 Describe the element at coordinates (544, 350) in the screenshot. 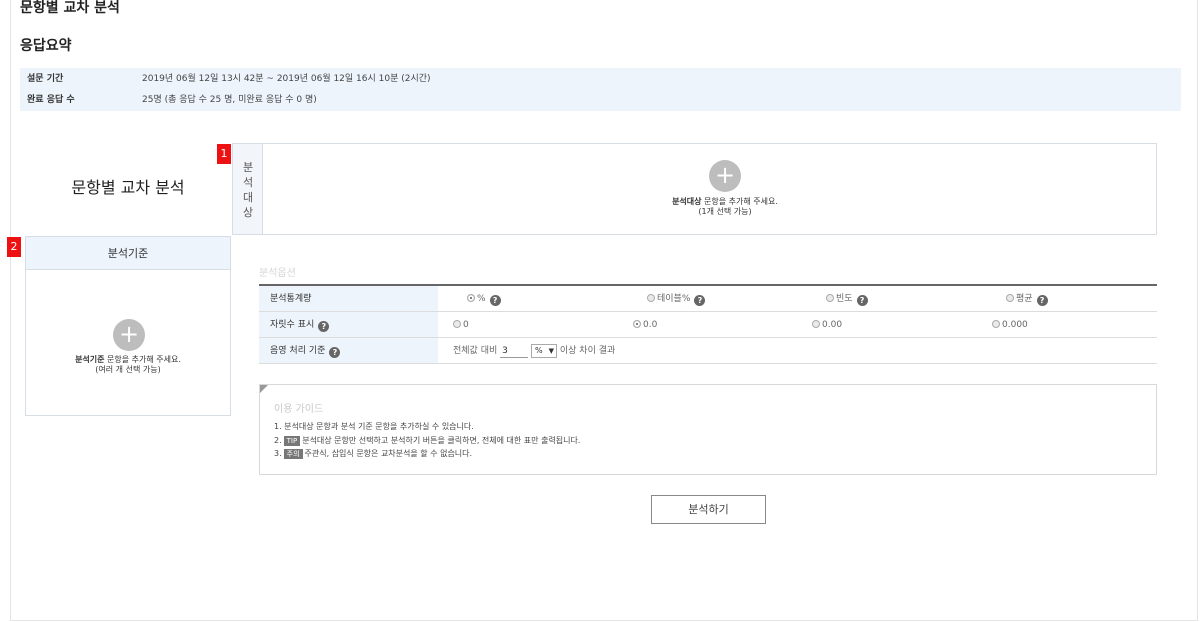

I see `shading-unit-select: % ▼` at that location.